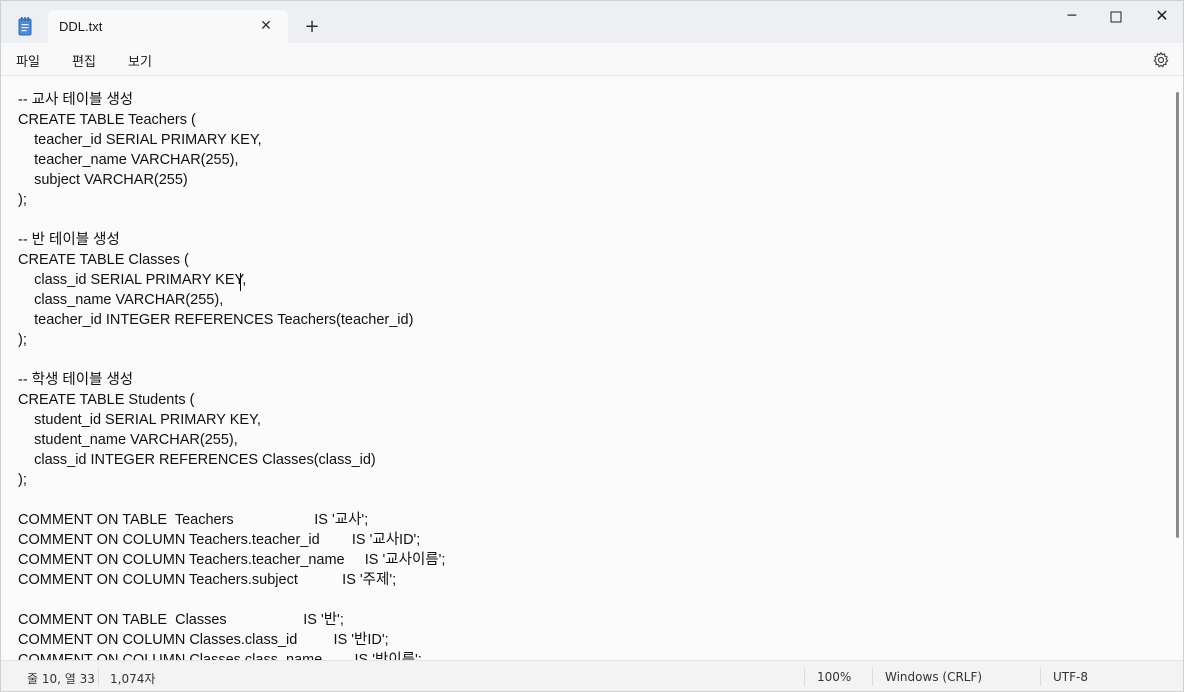 The height and width of the screenshot is (692, 1184). Describe the element at coordinates (84, 60) in the screenshot. I see `menu-edit: 편집` at that location.